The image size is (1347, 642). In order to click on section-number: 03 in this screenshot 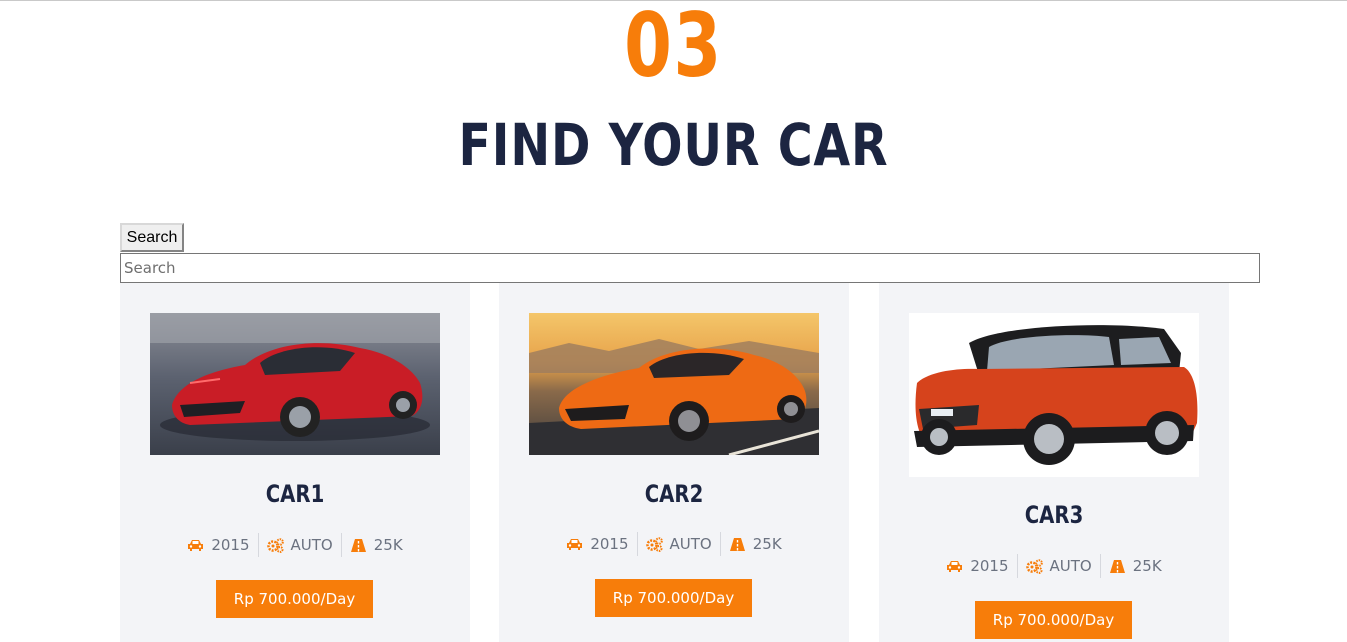, I will do `click(673, 48)`.